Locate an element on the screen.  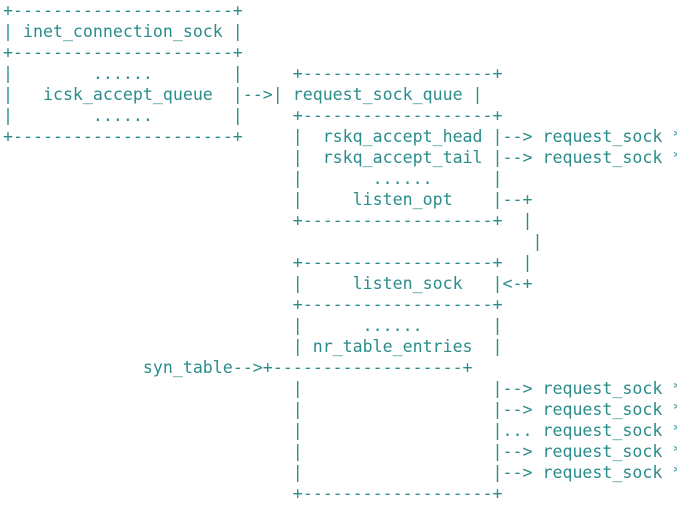
diagram-line: | inet_connection_sock | is located at coordinates (123, 31).